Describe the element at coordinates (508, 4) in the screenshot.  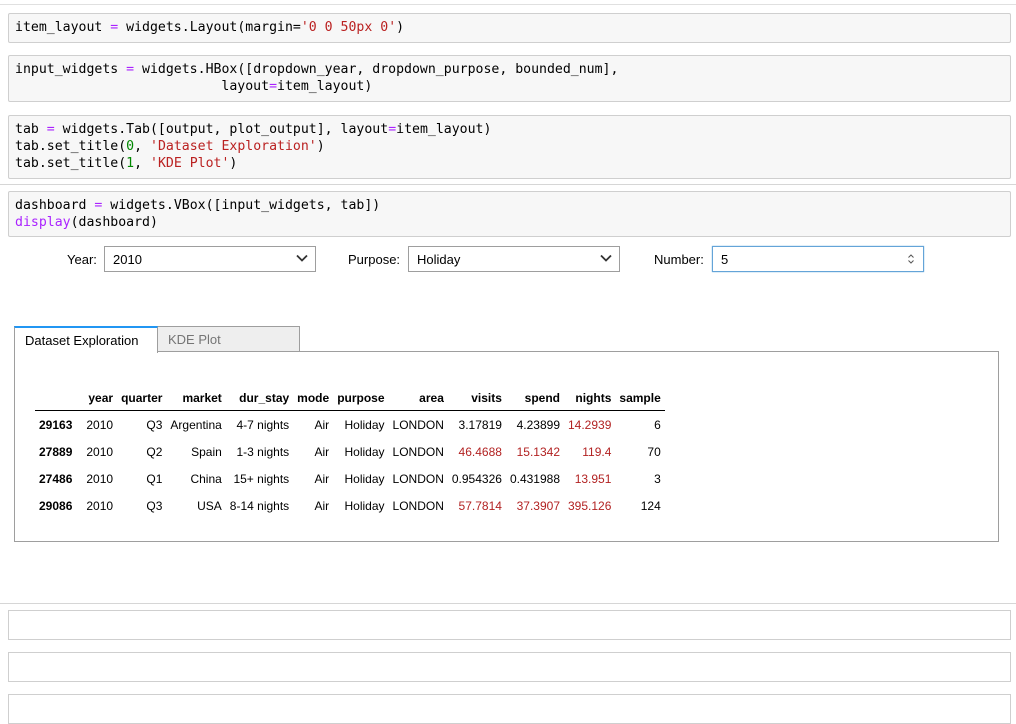
I see `notebook-top-border` at that location.